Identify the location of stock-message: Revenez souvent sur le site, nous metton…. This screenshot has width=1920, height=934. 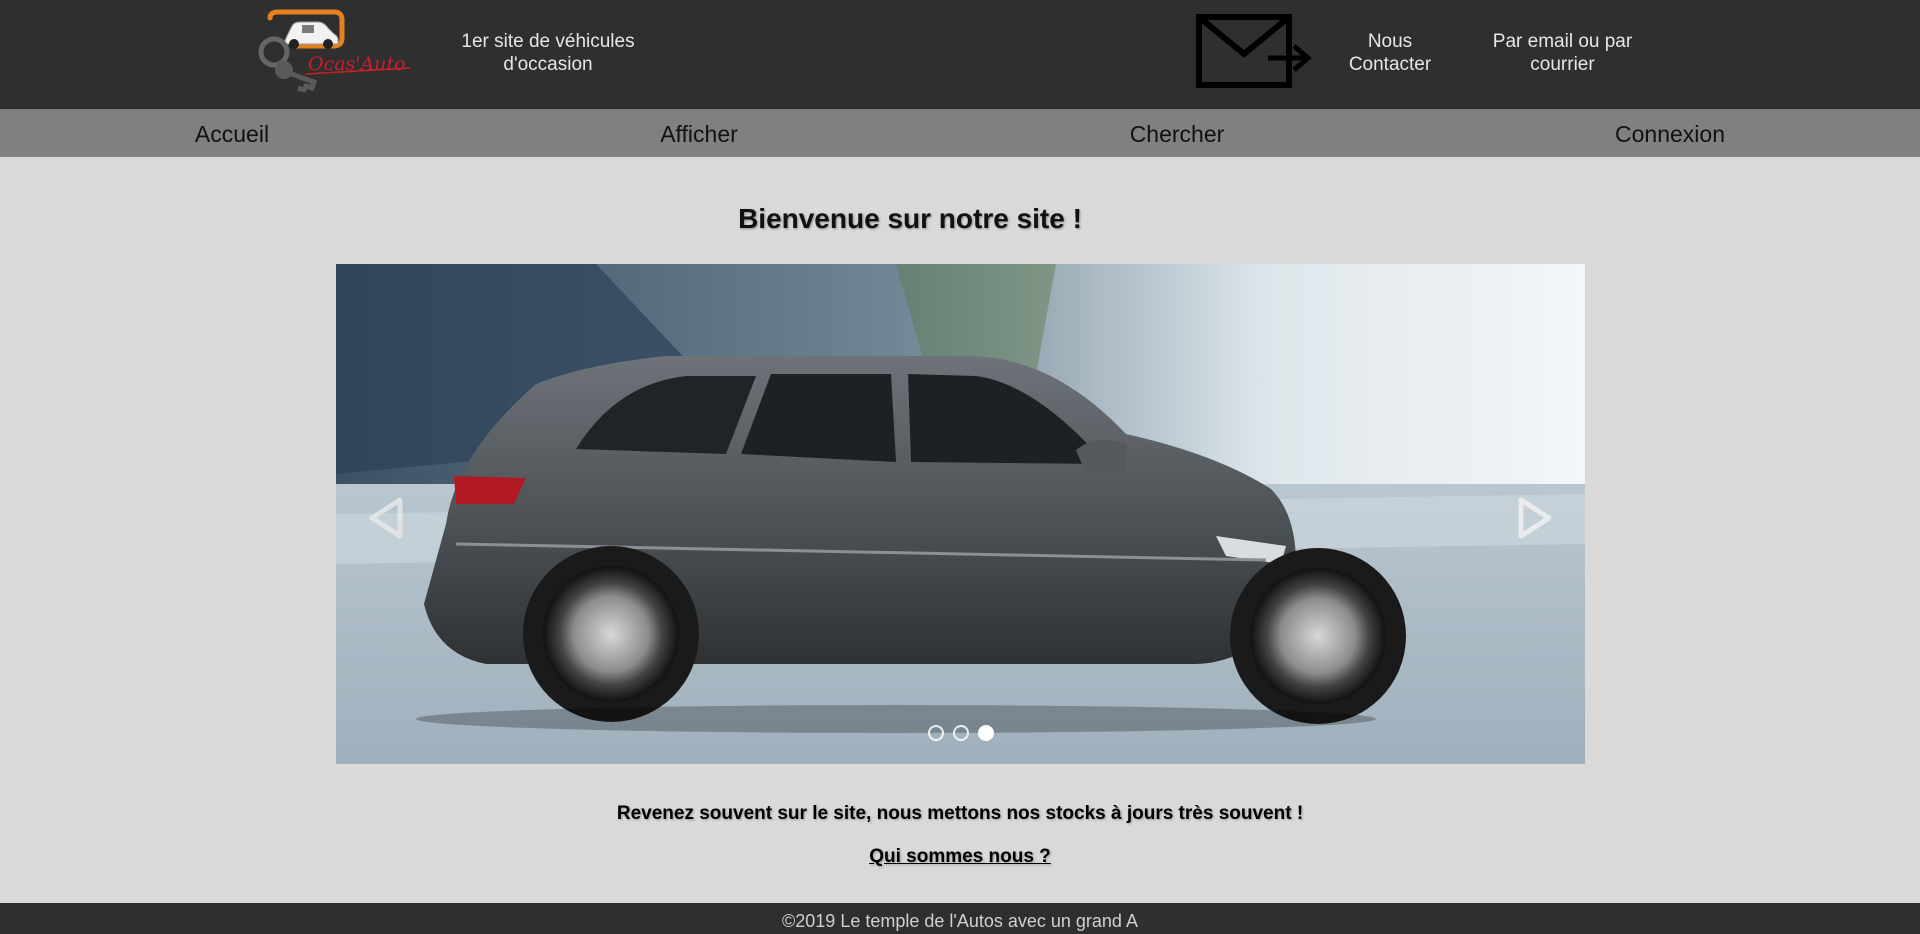
(960, 813).